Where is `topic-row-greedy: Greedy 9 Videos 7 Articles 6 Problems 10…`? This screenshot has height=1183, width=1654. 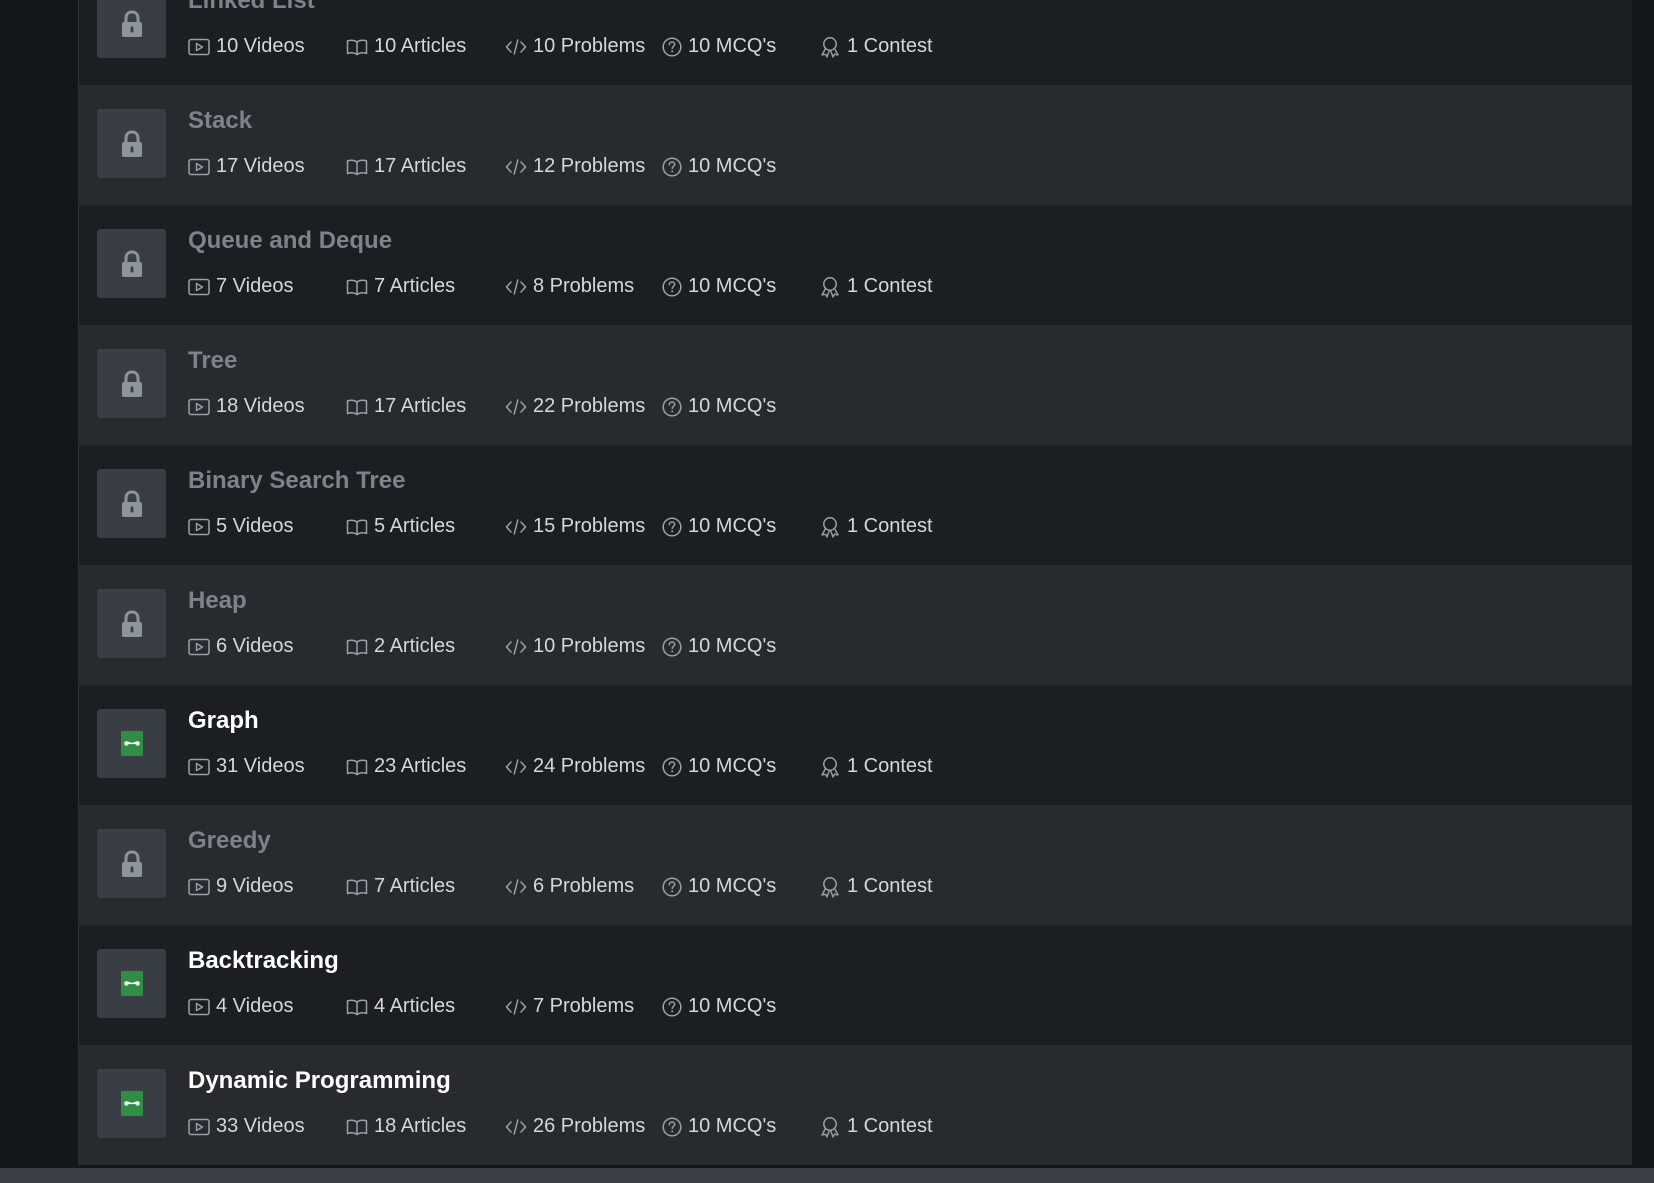
topic-row-greedy: Greedy 9 Videos 7 Articles 6 Problems 10… is located at coordinates (855, 865).